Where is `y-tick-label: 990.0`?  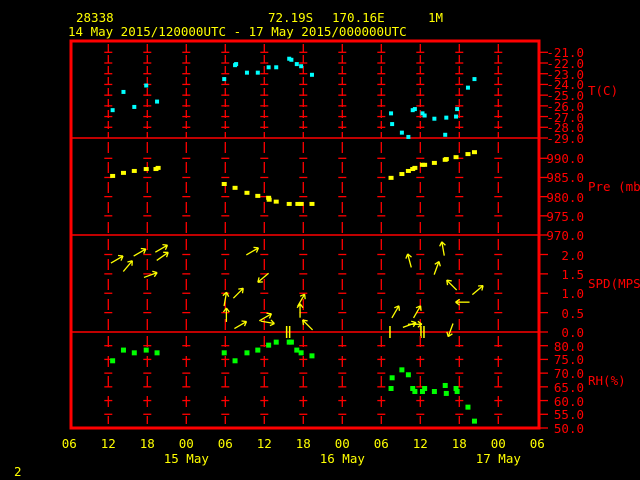 y-tick-label: 990.0 is located at coordinates (565, 159).